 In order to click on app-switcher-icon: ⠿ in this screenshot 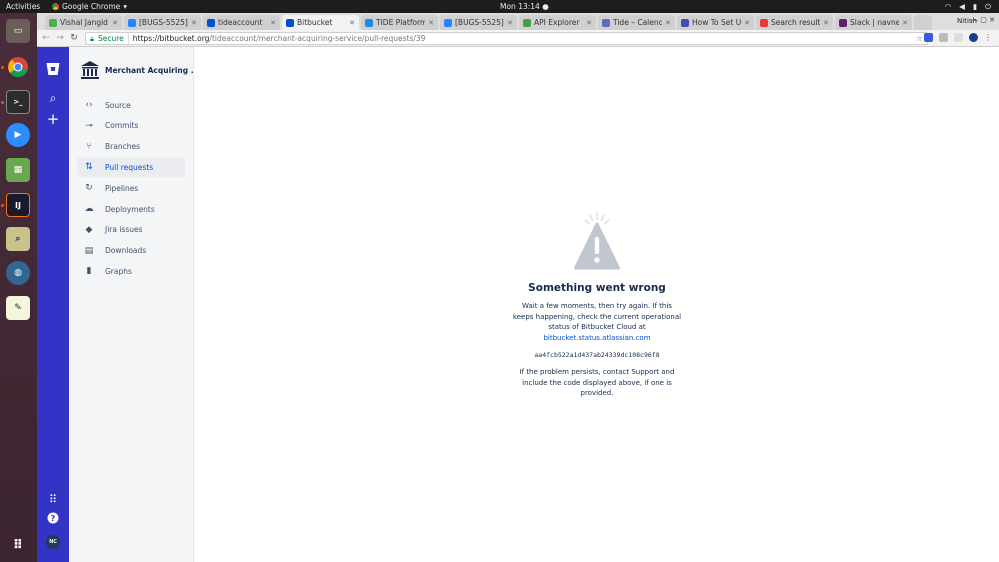, I will do `click(53, 500)`.